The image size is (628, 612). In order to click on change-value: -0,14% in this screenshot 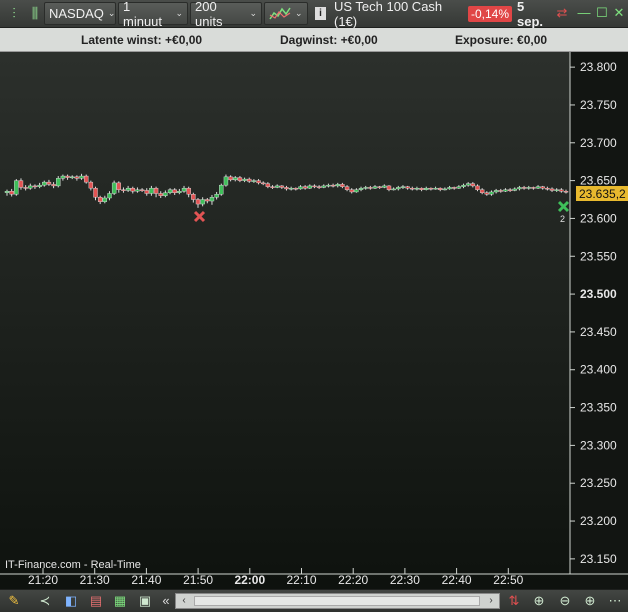, I will do `click(490, 13)`.